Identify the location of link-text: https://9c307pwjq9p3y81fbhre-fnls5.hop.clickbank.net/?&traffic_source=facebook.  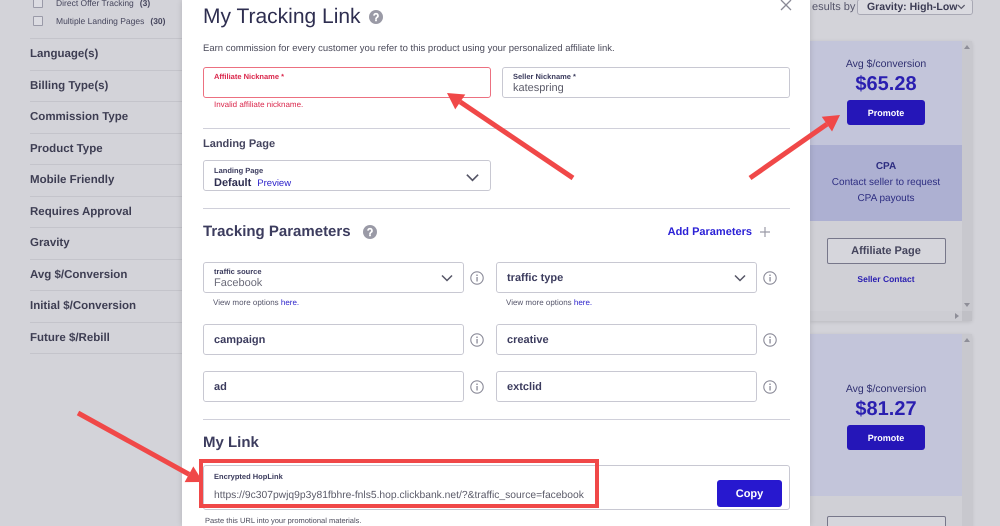
(399, 495).